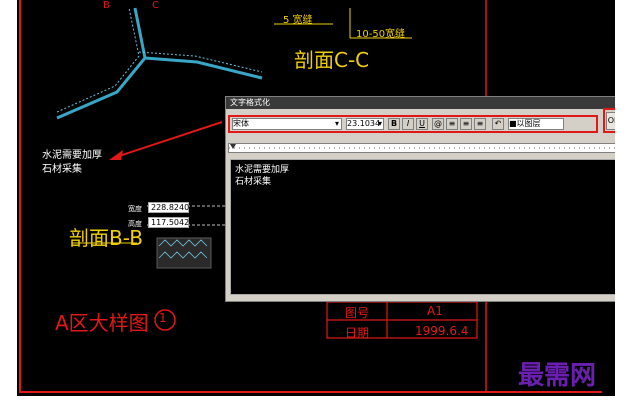  I want to click on section-cc-title: 剖面C-C, so click(332, 60).